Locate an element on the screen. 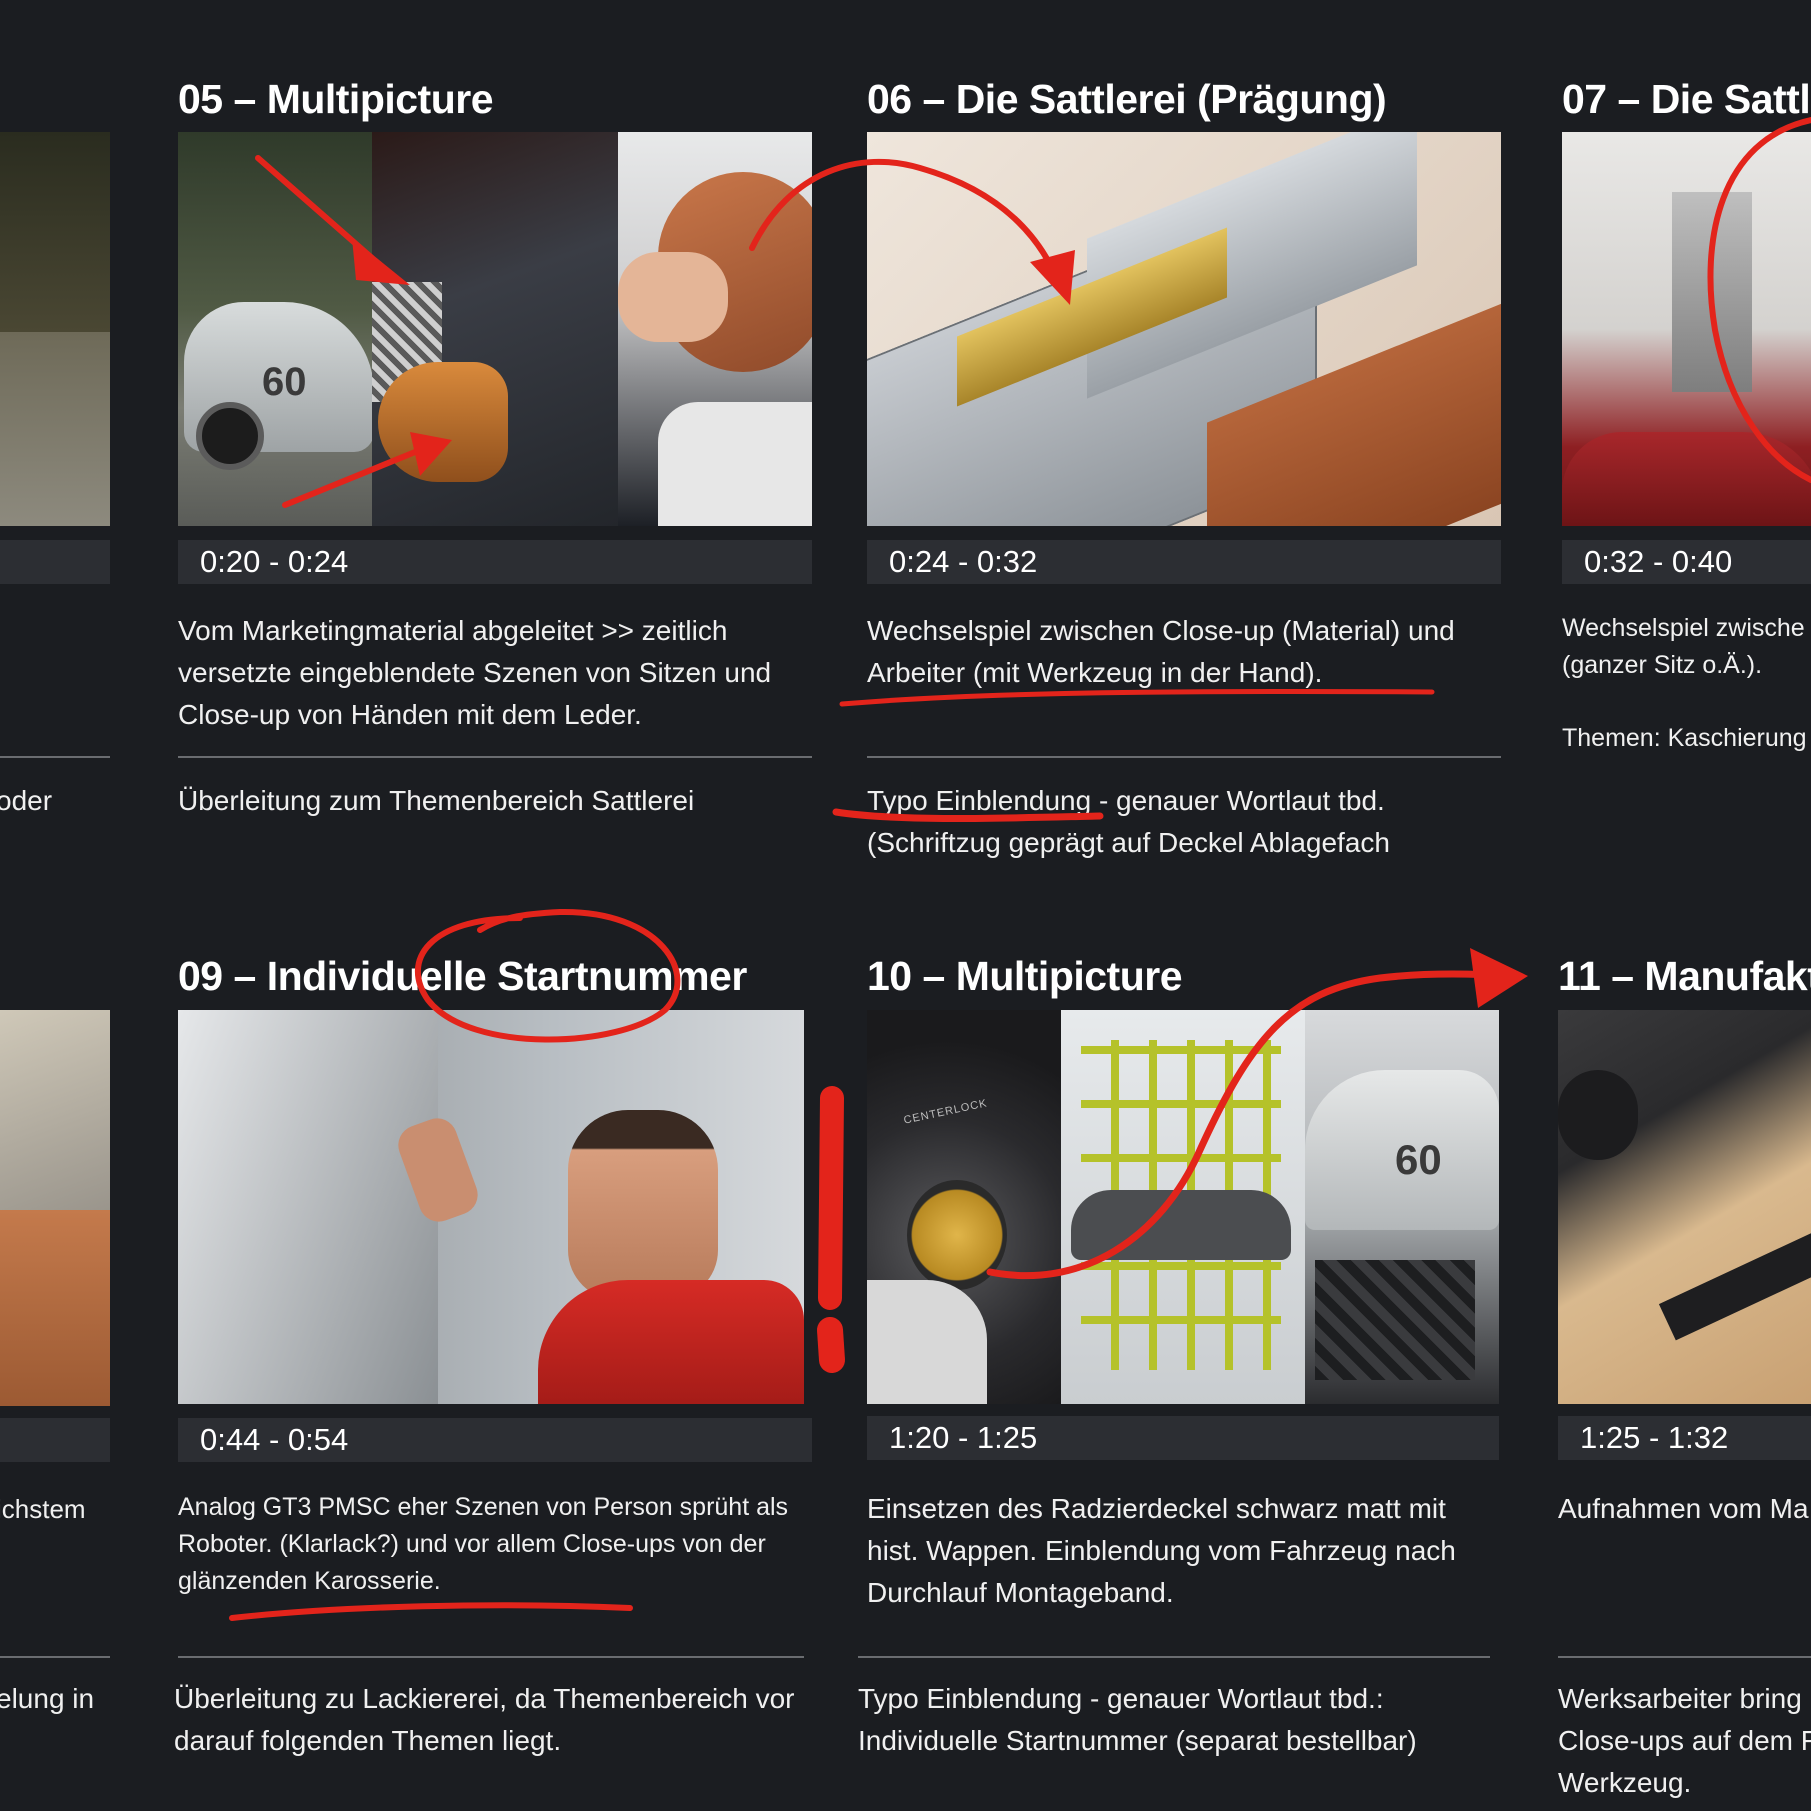 Image resolution: width=1811 pixels, height=1811 pixels. panel-11-time: 1:25 - 1:32 is located at coordinates (1684, 1438).